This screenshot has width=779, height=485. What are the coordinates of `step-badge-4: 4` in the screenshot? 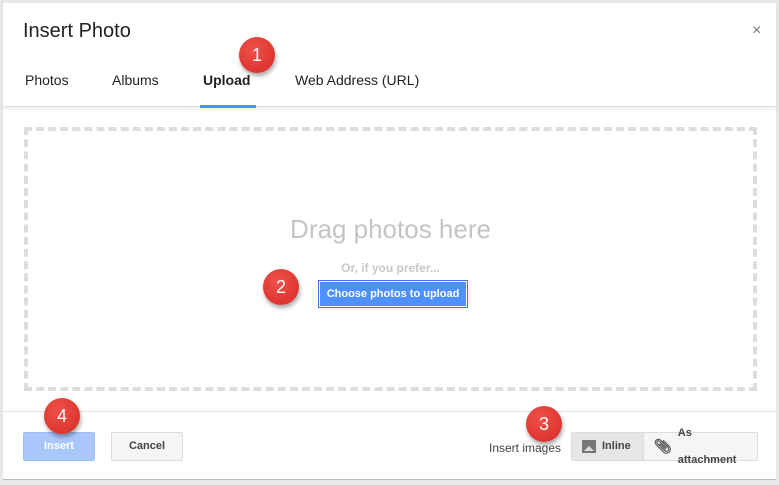 It's located at (62, 416).